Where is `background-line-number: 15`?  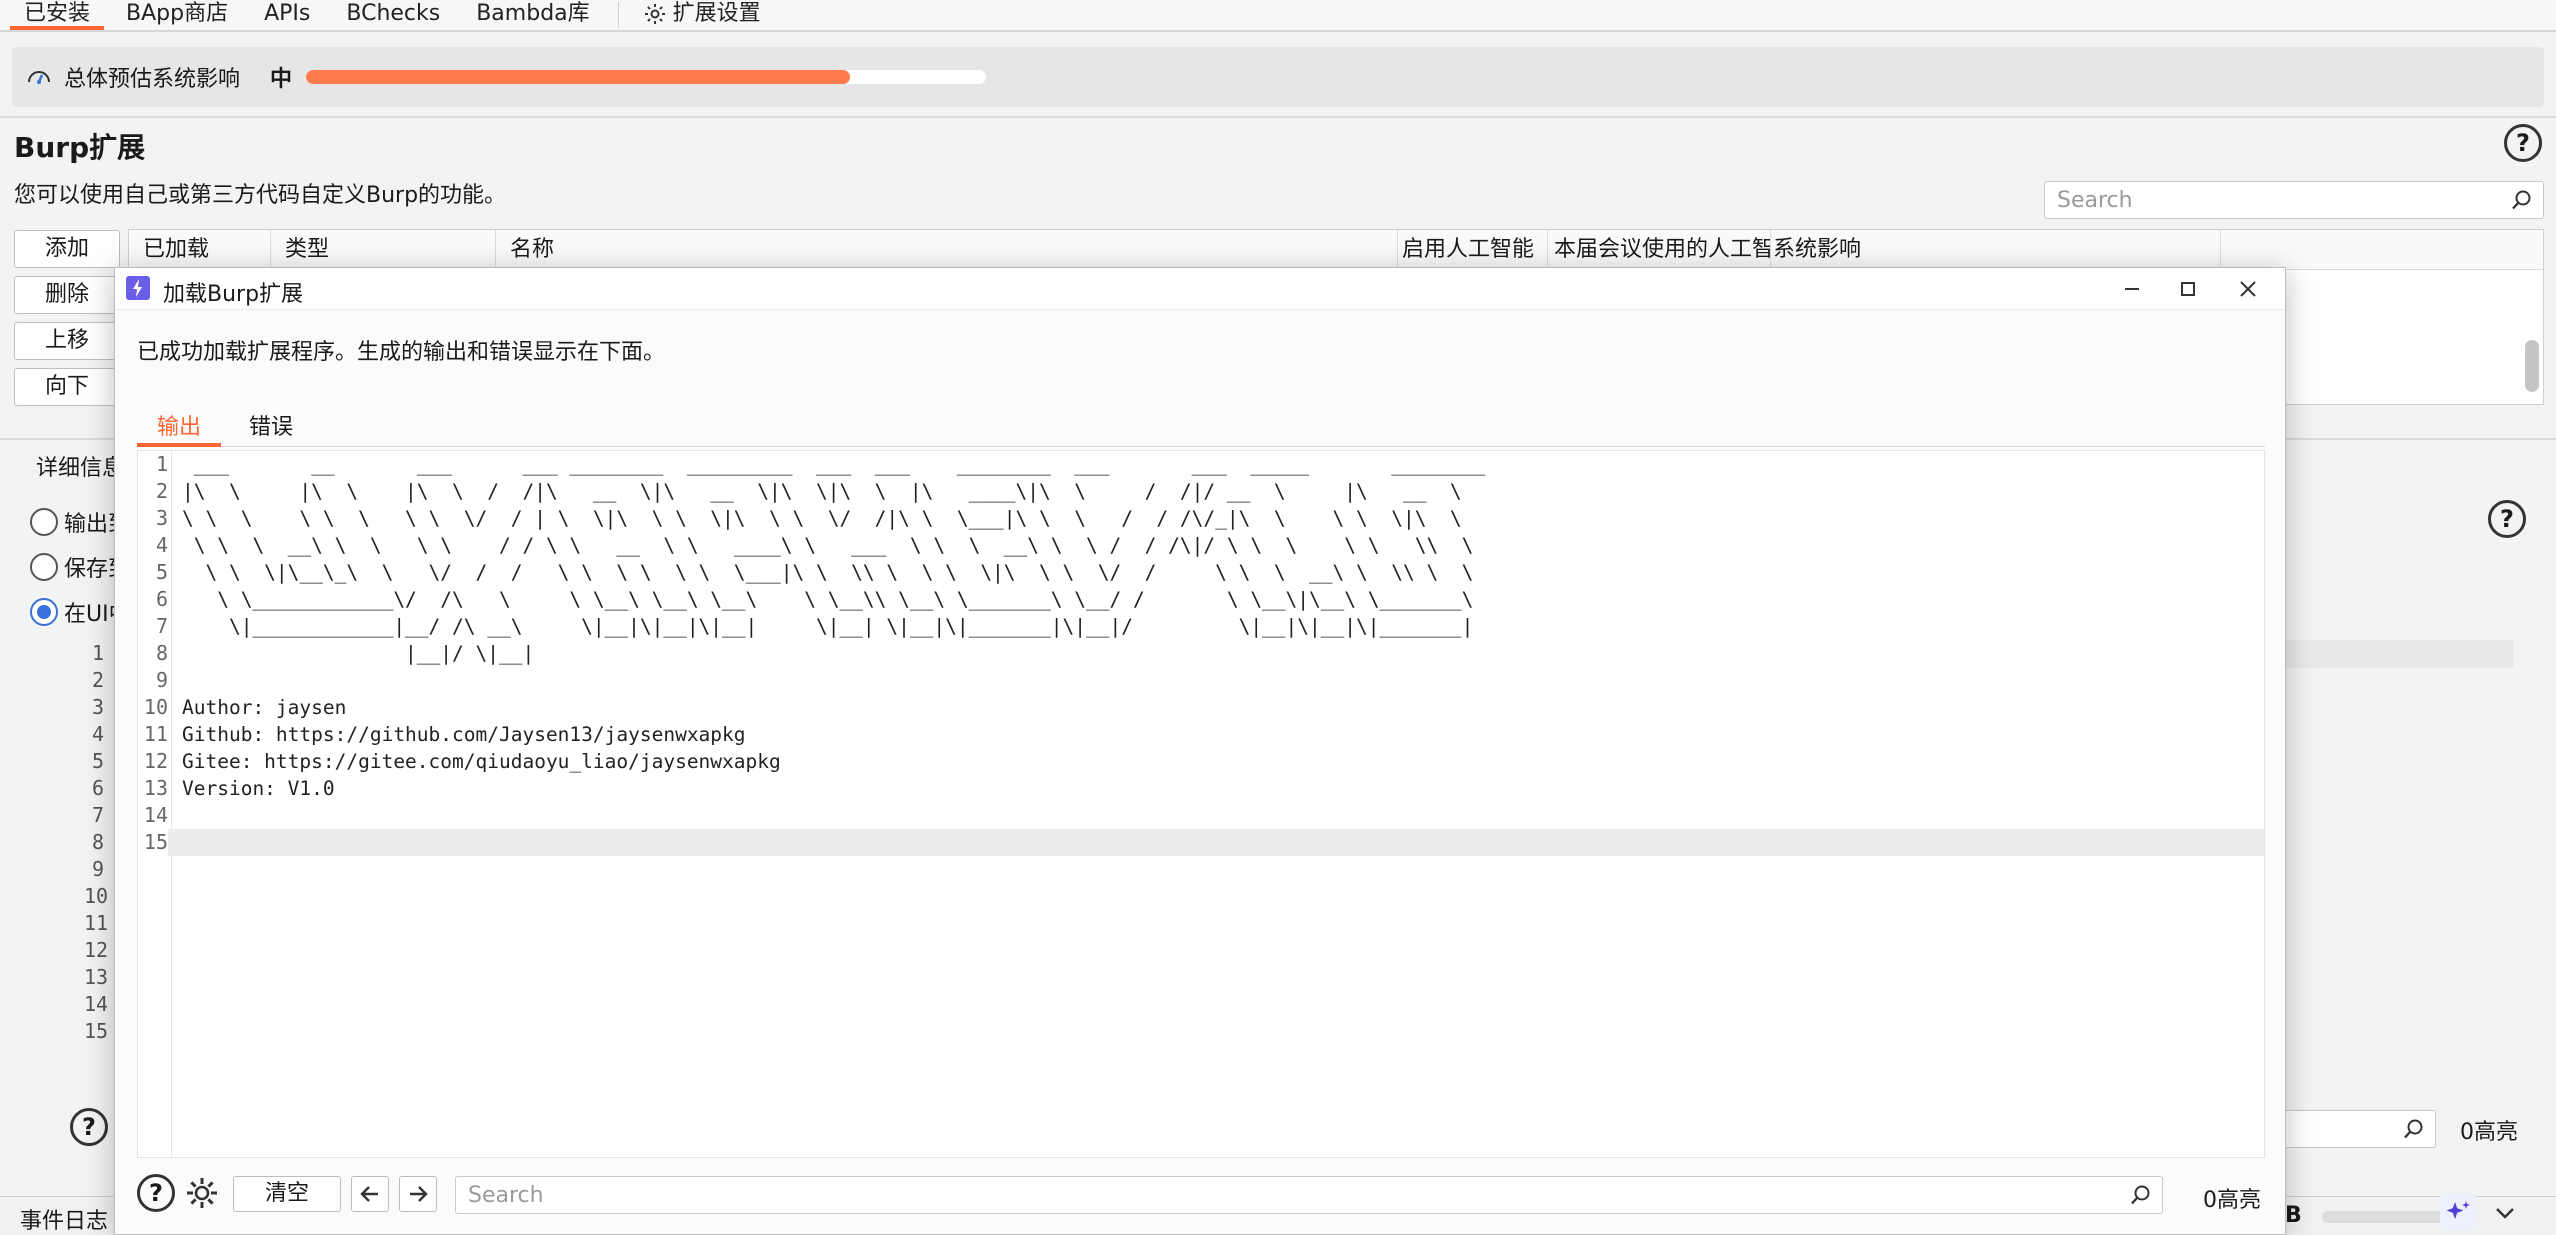 background-line-number: 15 is located at coordinates (96, 1031).